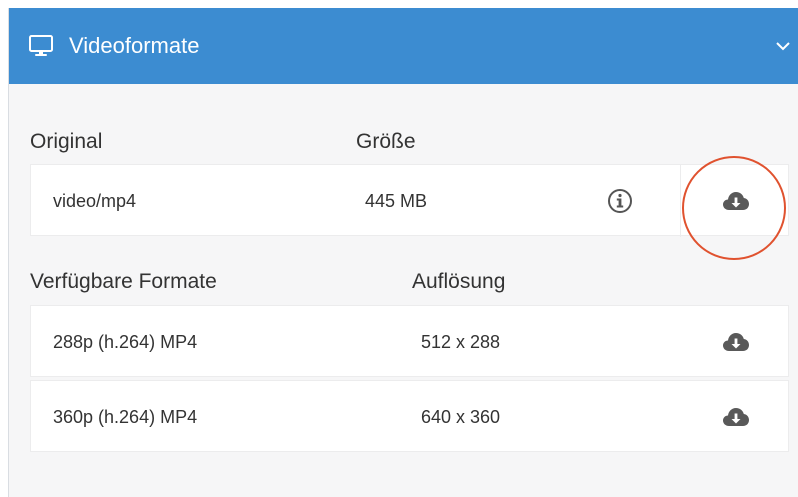  I want to click on available-formats-label: Verfügbare Formate, so click(123, 281).